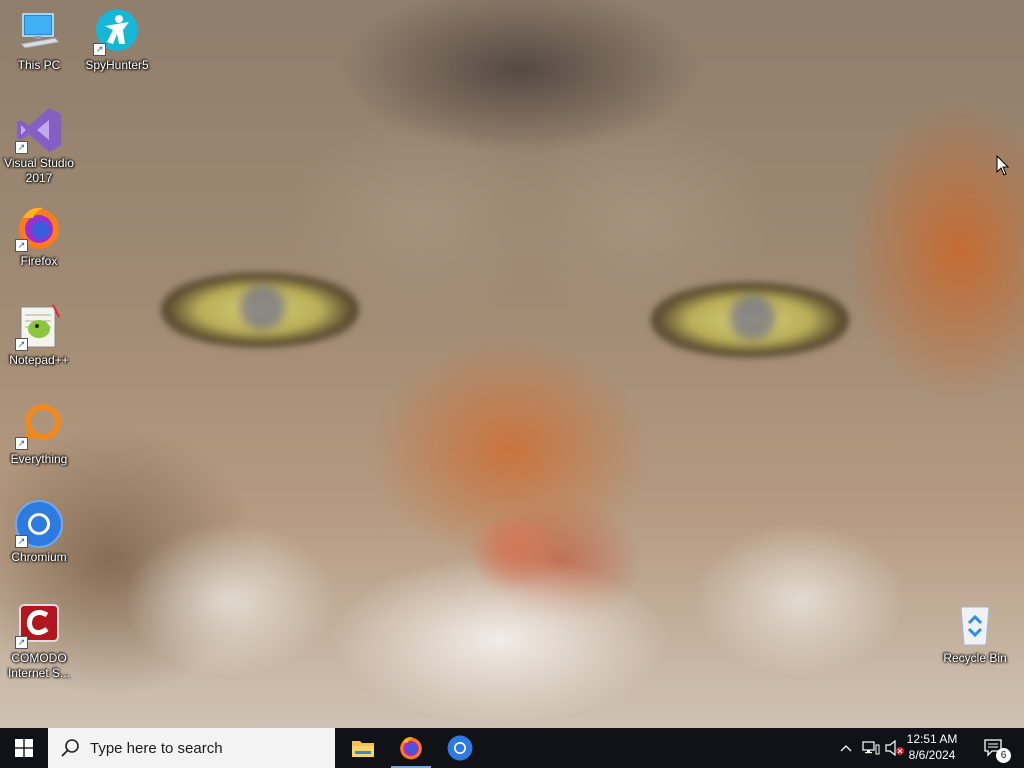 The width and height of the screenshot is (1024, 768). I want to click on desktop-icon-visual-studio: ↗ Visual Studio 2017, so click(39, 146).